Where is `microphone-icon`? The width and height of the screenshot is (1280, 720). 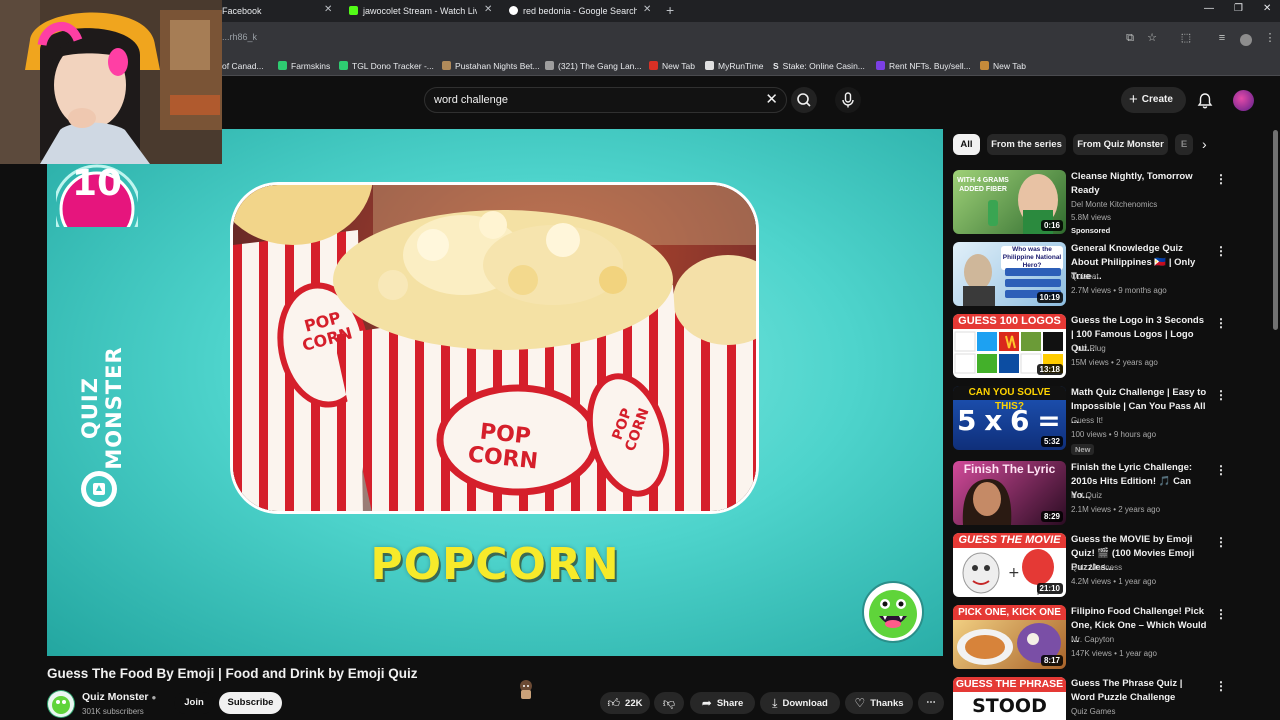 microphone-icon is located at coordinates (848, 100).